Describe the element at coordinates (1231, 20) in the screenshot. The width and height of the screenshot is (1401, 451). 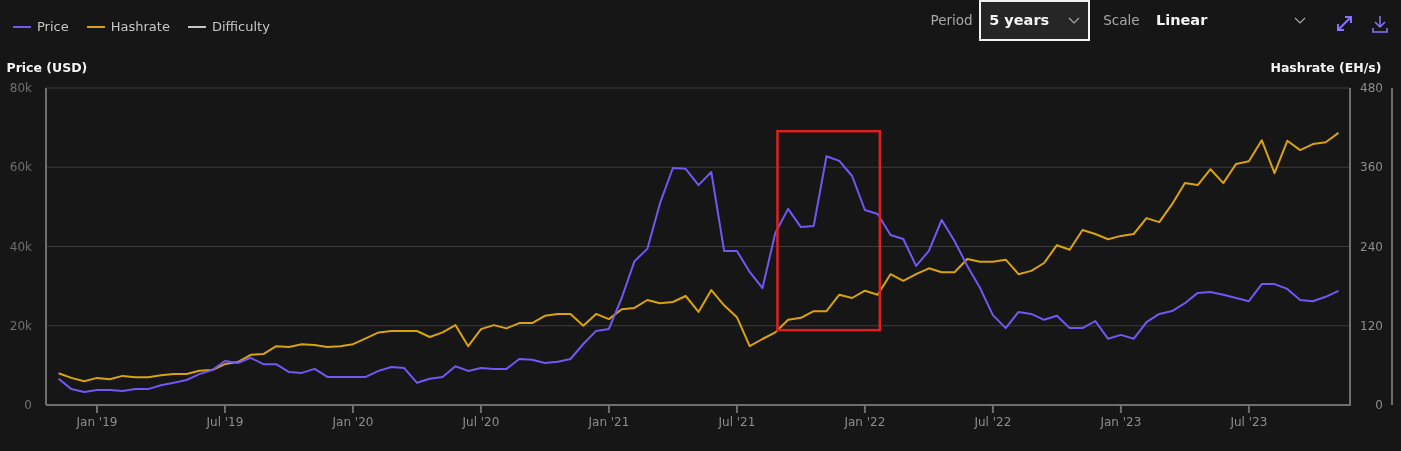
I see `dropdown: Linear` at that location.